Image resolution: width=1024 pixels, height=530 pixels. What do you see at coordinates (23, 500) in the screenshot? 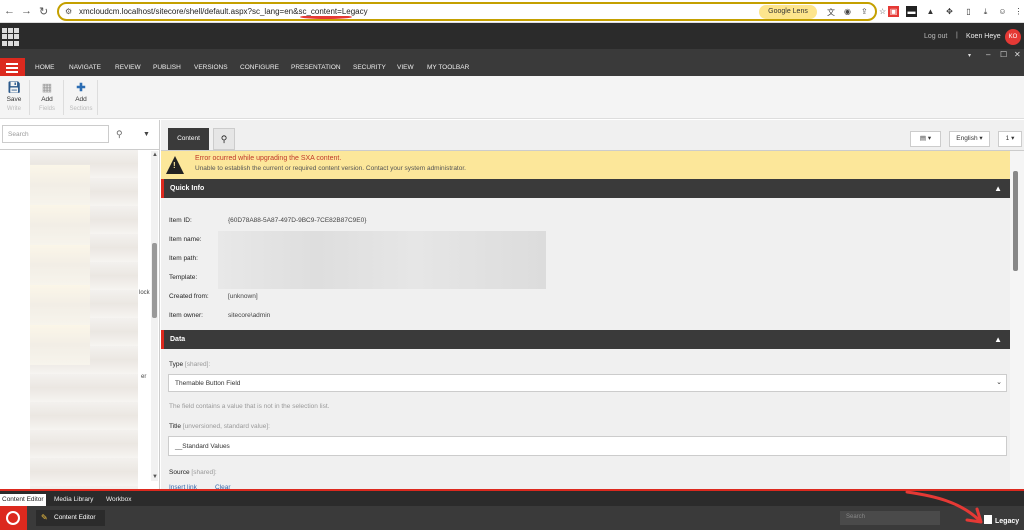
I see `tab-content-editor: Content Editor` at bounding box center [23, 500].